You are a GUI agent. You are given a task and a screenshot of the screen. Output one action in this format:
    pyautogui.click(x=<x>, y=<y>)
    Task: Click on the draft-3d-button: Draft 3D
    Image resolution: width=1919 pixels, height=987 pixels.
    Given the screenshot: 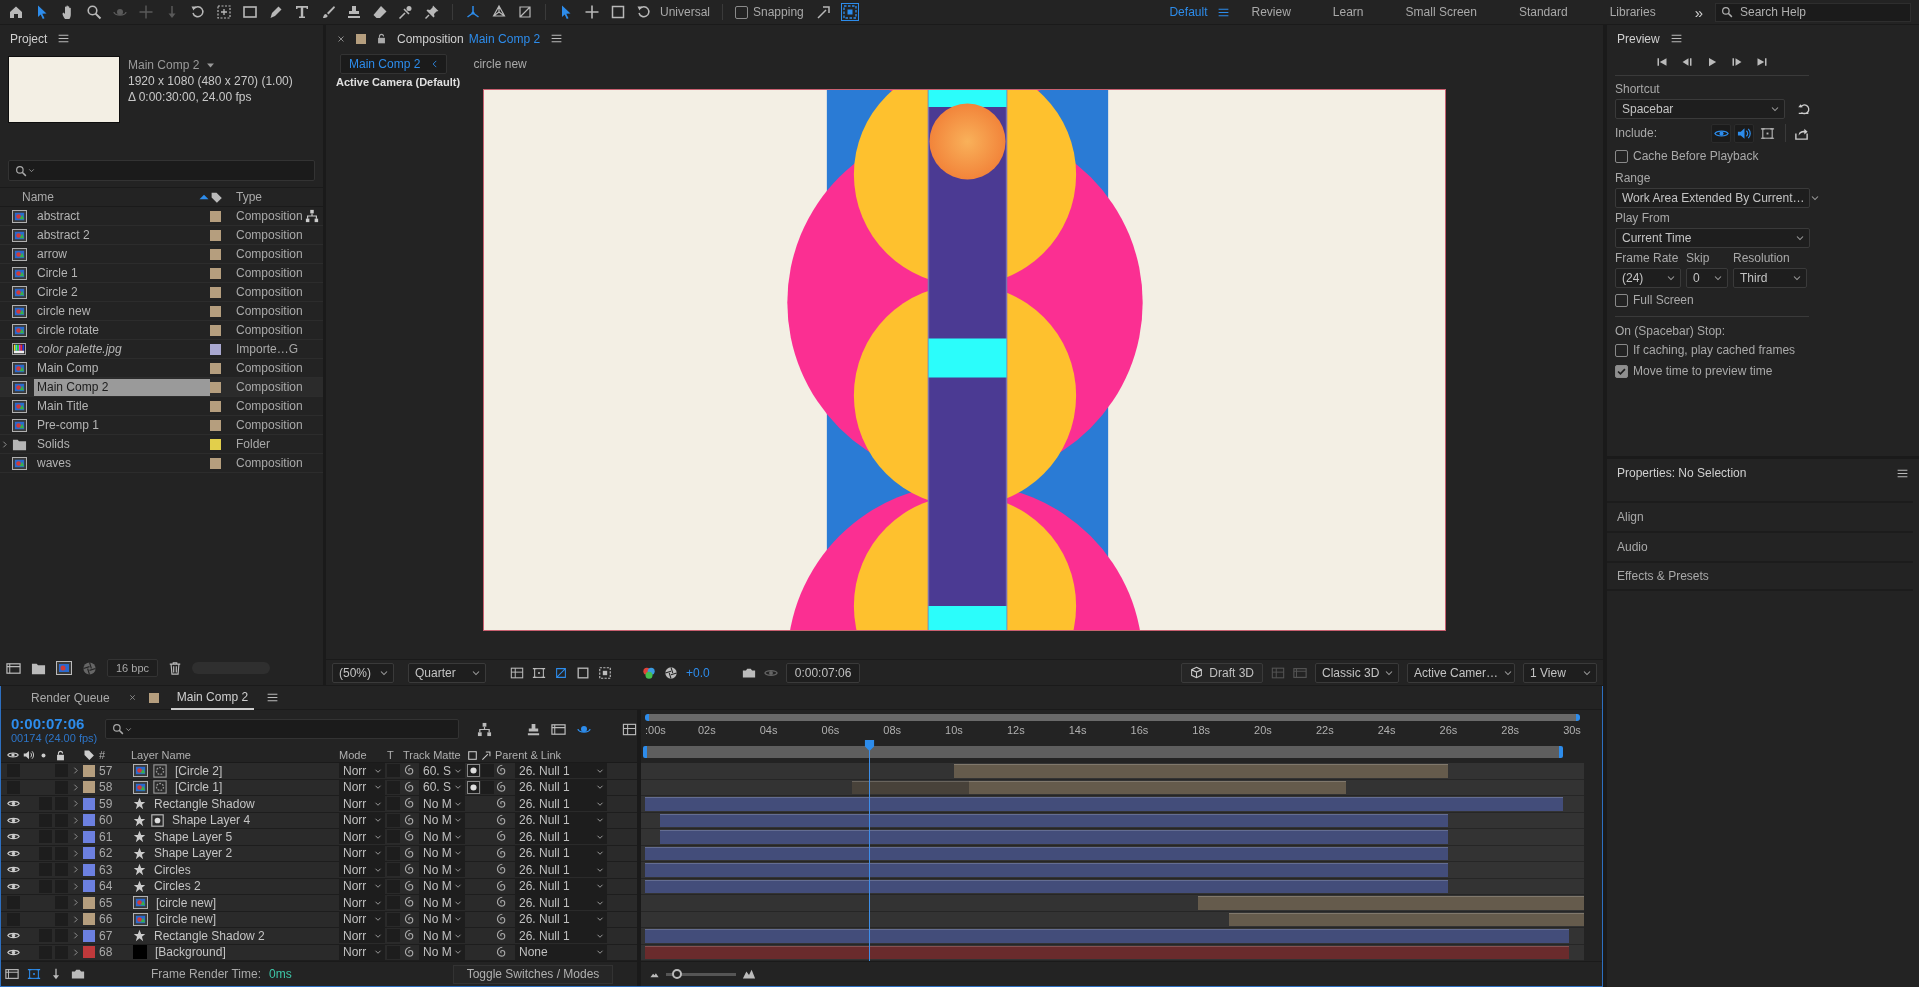 What is the action you would take?
    pyautogui.click(x=1222, y=672)
    